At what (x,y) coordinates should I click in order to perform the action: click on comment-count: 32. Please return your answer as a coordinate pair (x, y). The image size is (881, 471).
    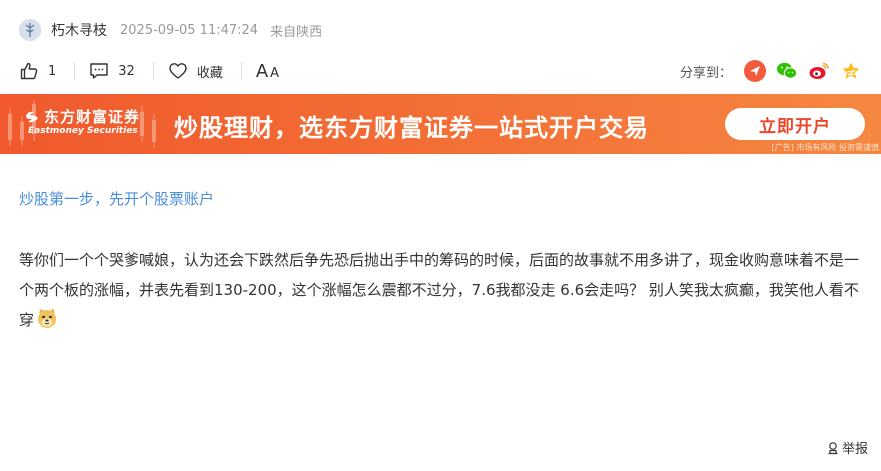
    Looking at the image, I should click on (126, 71).